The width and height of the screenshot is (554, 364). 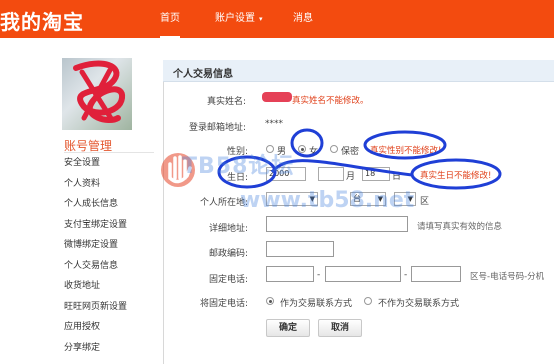 I want to click on panel-header: 个人交易信息, so click(x=358, y=71).